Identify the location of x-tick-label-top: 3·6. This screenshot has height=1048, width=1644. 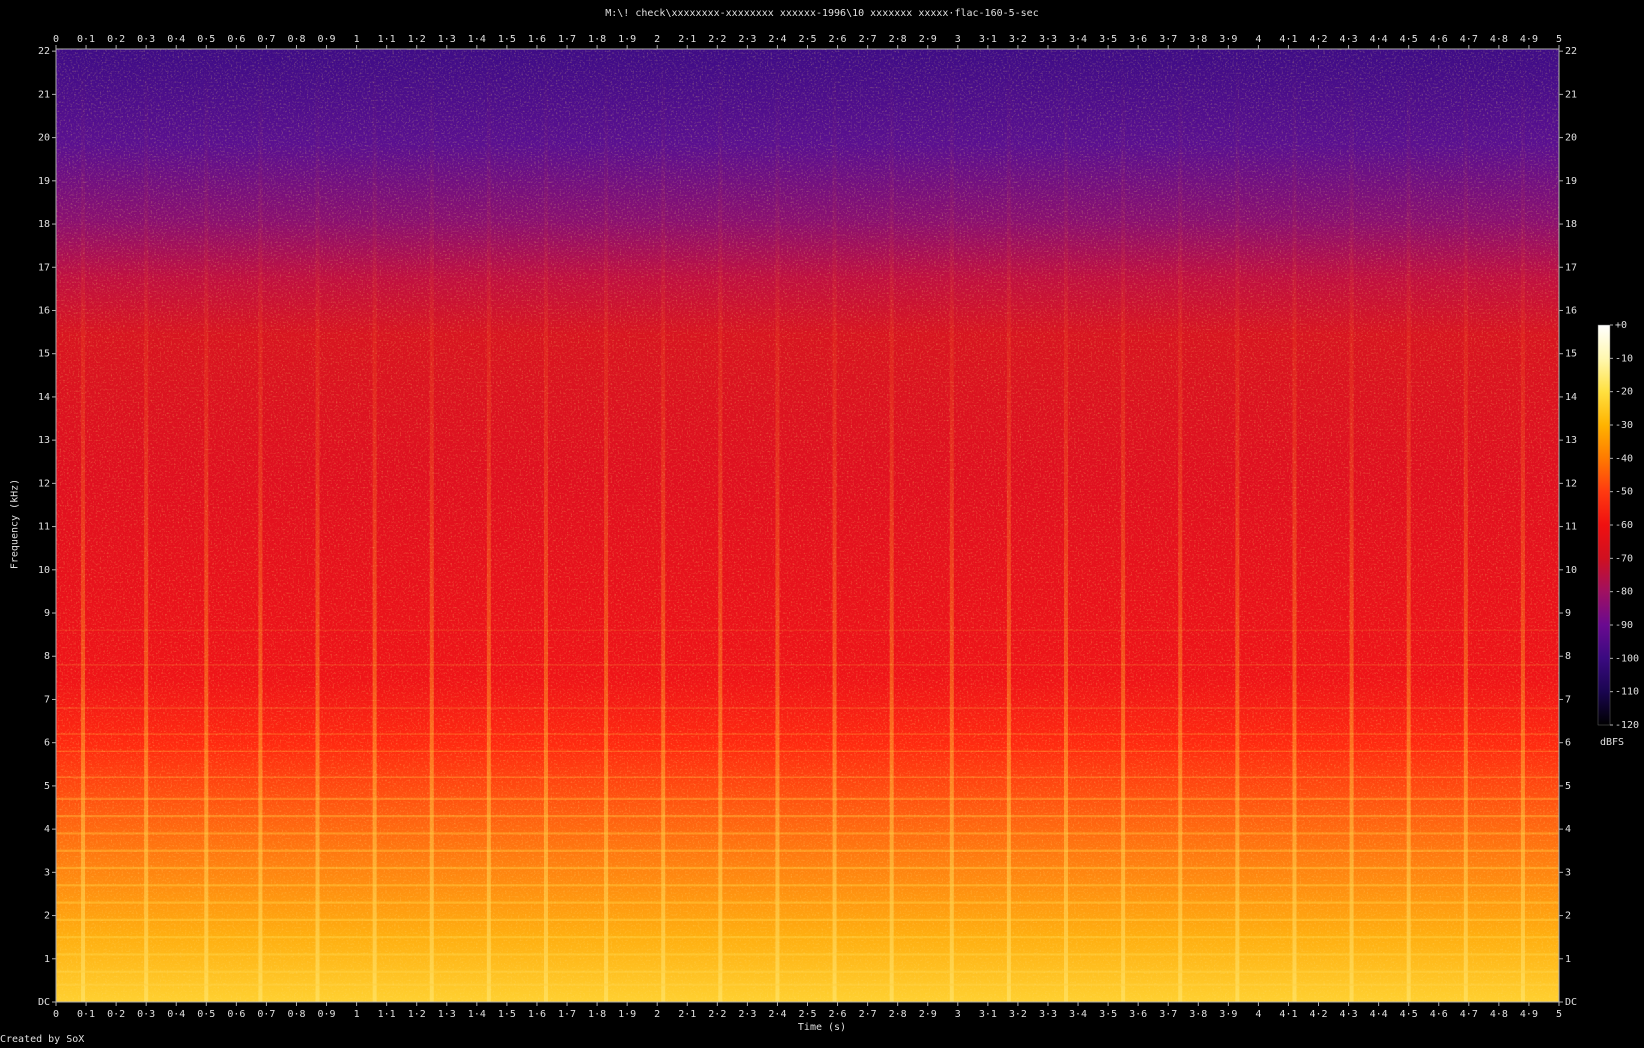
(1138, 39).